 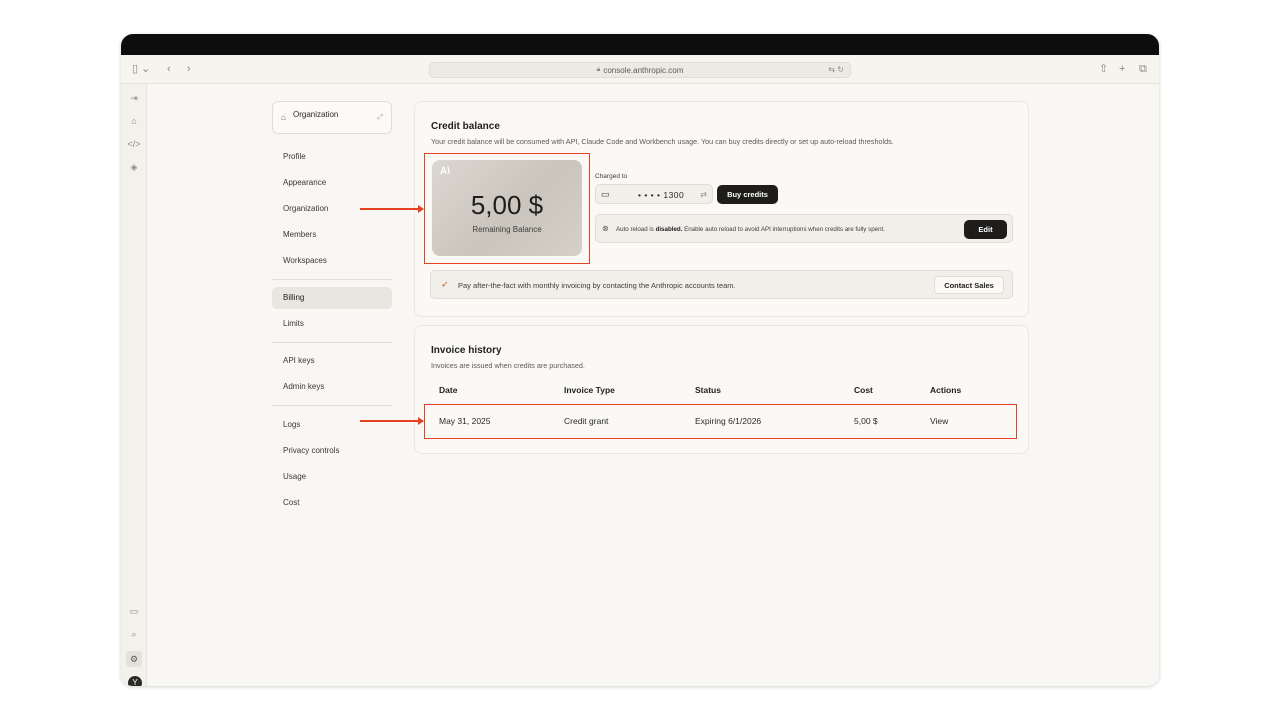 What do you see at coordinates (134, 121) in the screenshot?
I see `home-icon: ⌂` at bounding box center [134, 121].